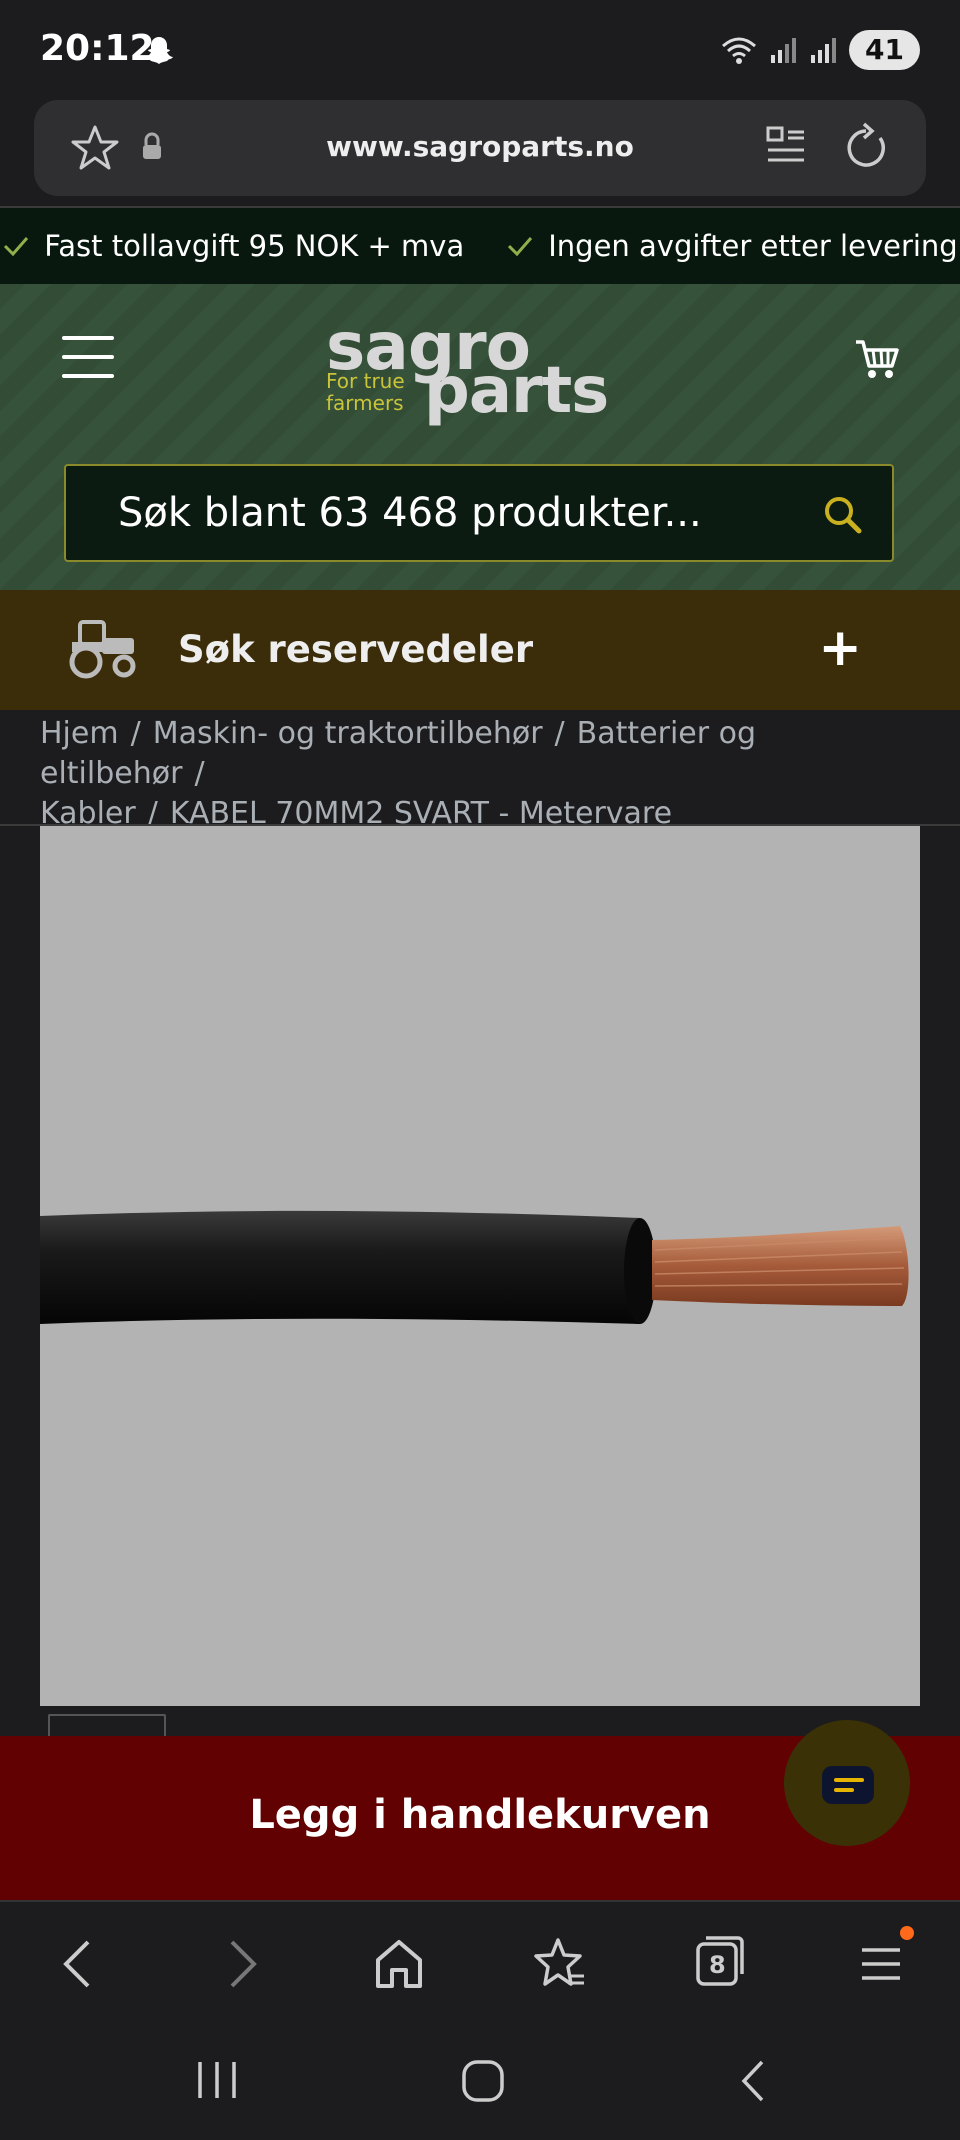 Image resolution: width=960 pixels, height=2140 pixels. Describe the element at coordinates (560, 1964) in the screenshot. I see `bookmarks-icon` at that location.